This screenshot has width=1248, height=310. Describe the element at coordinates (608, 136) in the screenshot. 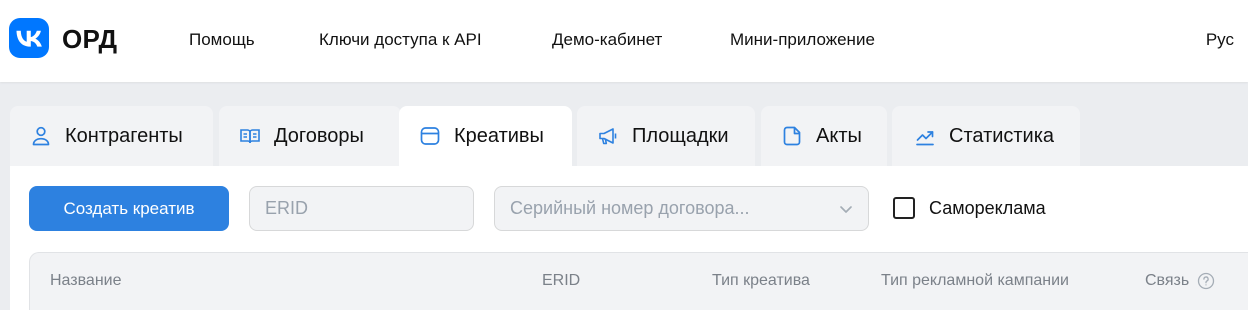

I see `megaphone-icon` at that location.